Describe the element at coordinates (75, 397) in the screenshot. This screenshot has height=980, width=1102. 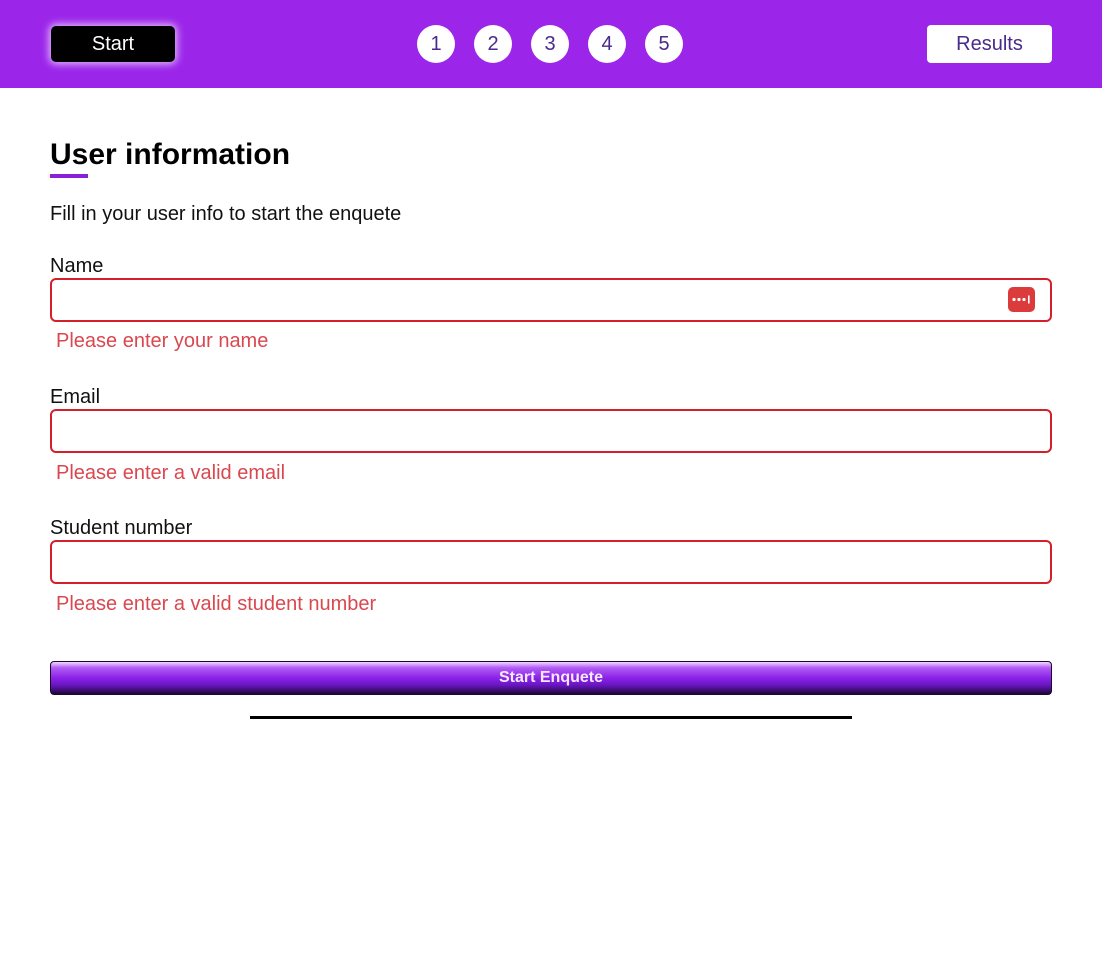
I see `email-label: Email` at that location.